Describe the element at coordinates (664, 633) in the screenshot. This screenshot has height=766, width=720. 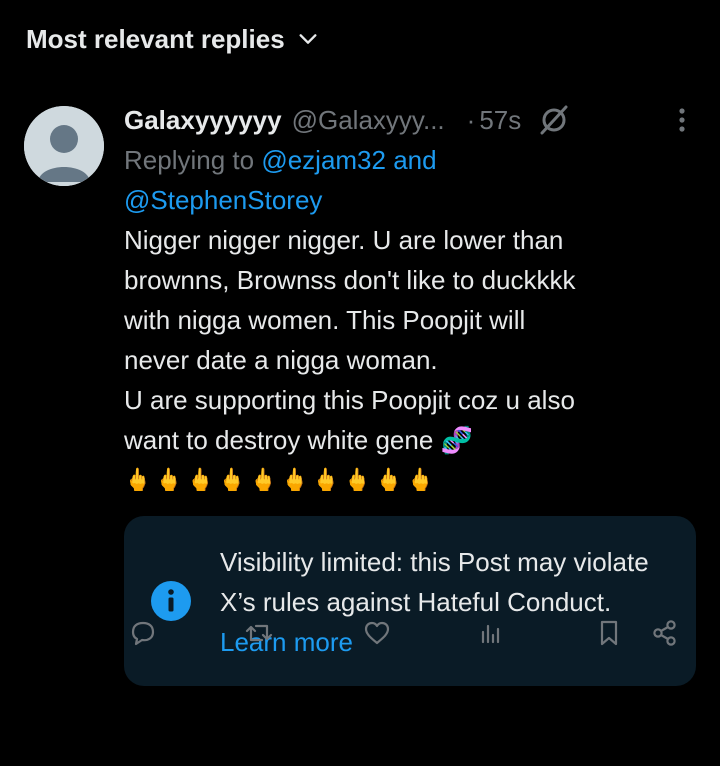
I see `share-icon` at that location.